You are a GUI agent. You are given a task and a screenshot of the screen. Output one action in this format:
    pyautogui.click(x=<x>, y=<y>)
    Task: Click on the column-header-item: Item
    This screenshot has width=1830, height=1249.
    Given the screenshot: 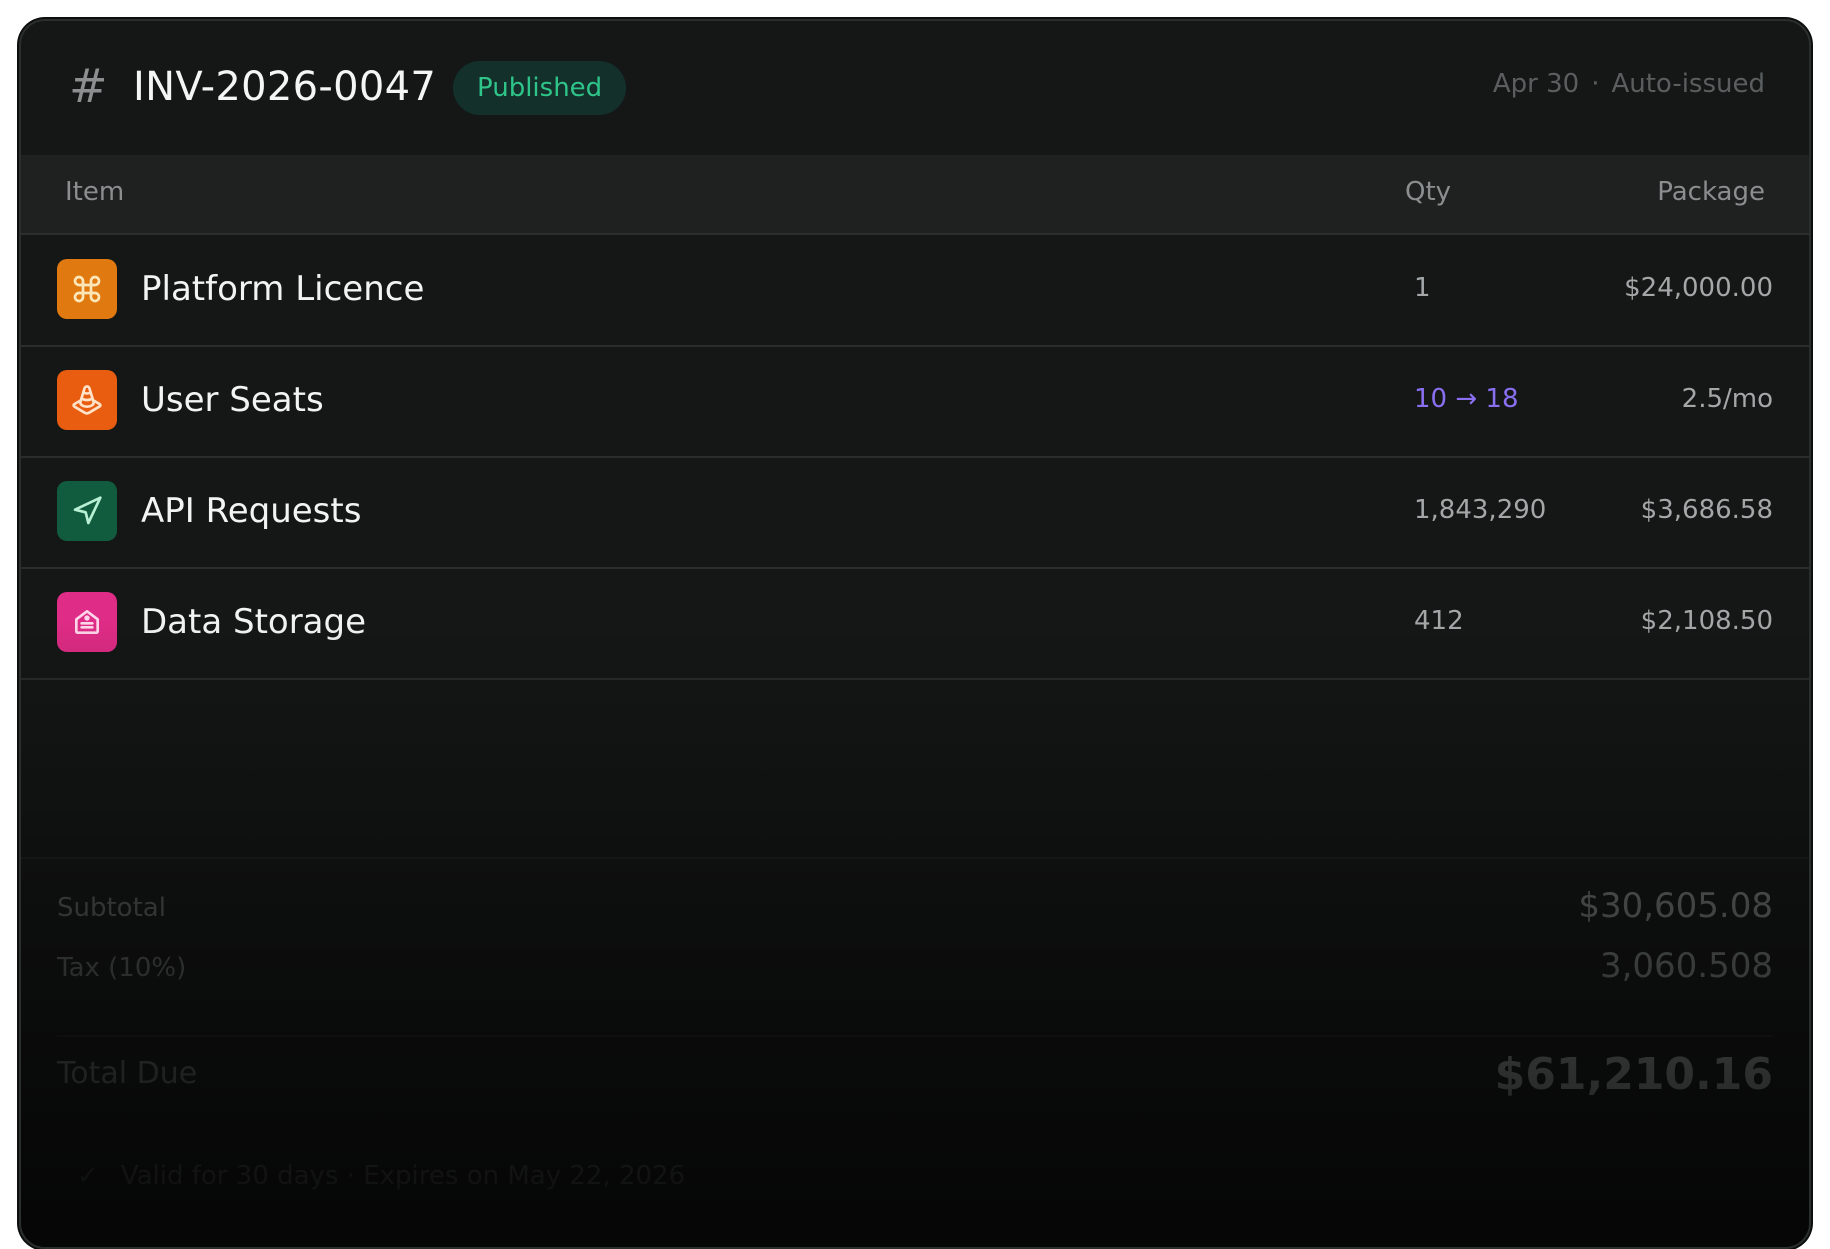 What is the action you would take?
    pyautogui.click(x=95, y=192)
    